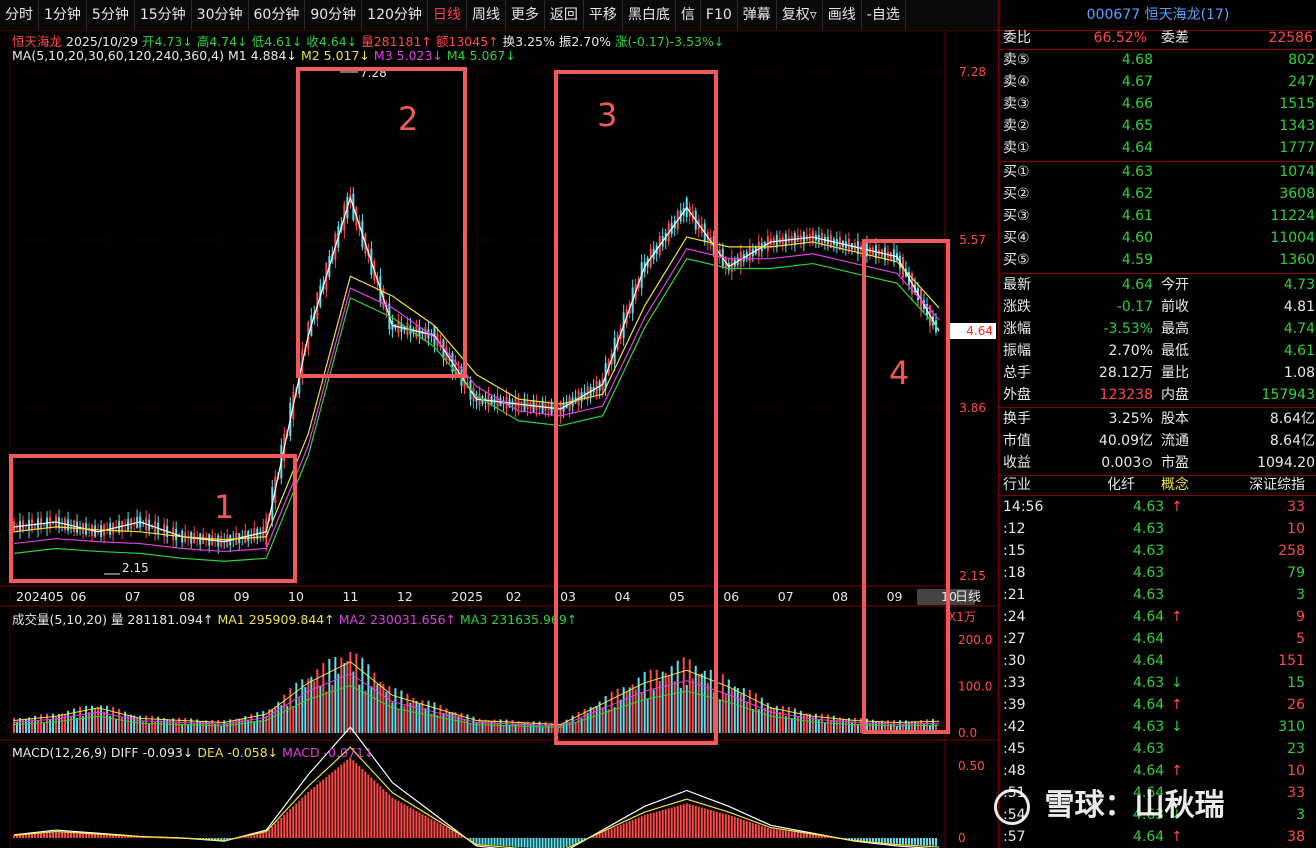  What do you see at coordinates (163, 15) in the screenshot?
I see `toolbar-btn-3: 15分钟` at bounding box center [163, 15].